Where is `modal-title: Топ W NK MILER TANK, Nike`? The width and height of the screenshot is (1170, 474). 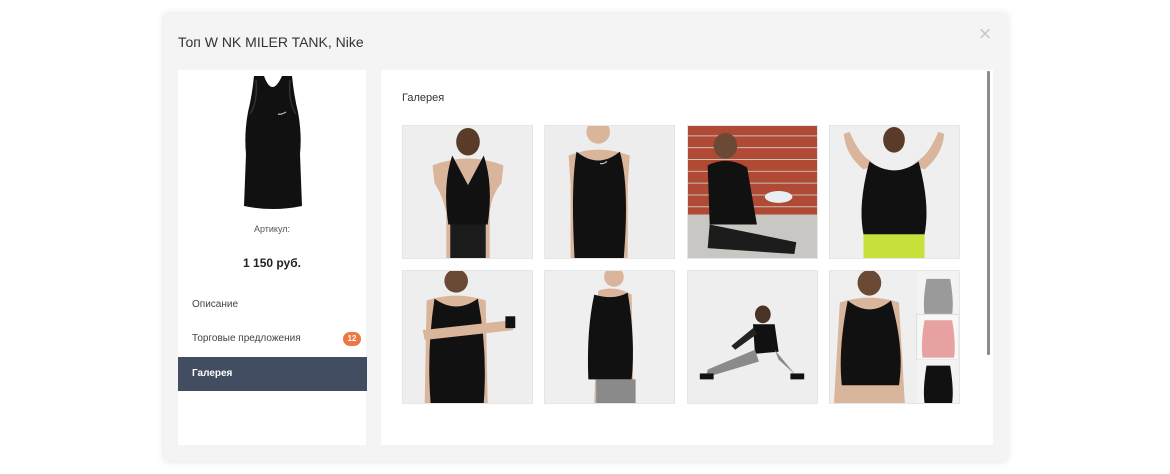 modal-title: Топ W NK MILER TANK, Nike is located at coordinates (271, 42).